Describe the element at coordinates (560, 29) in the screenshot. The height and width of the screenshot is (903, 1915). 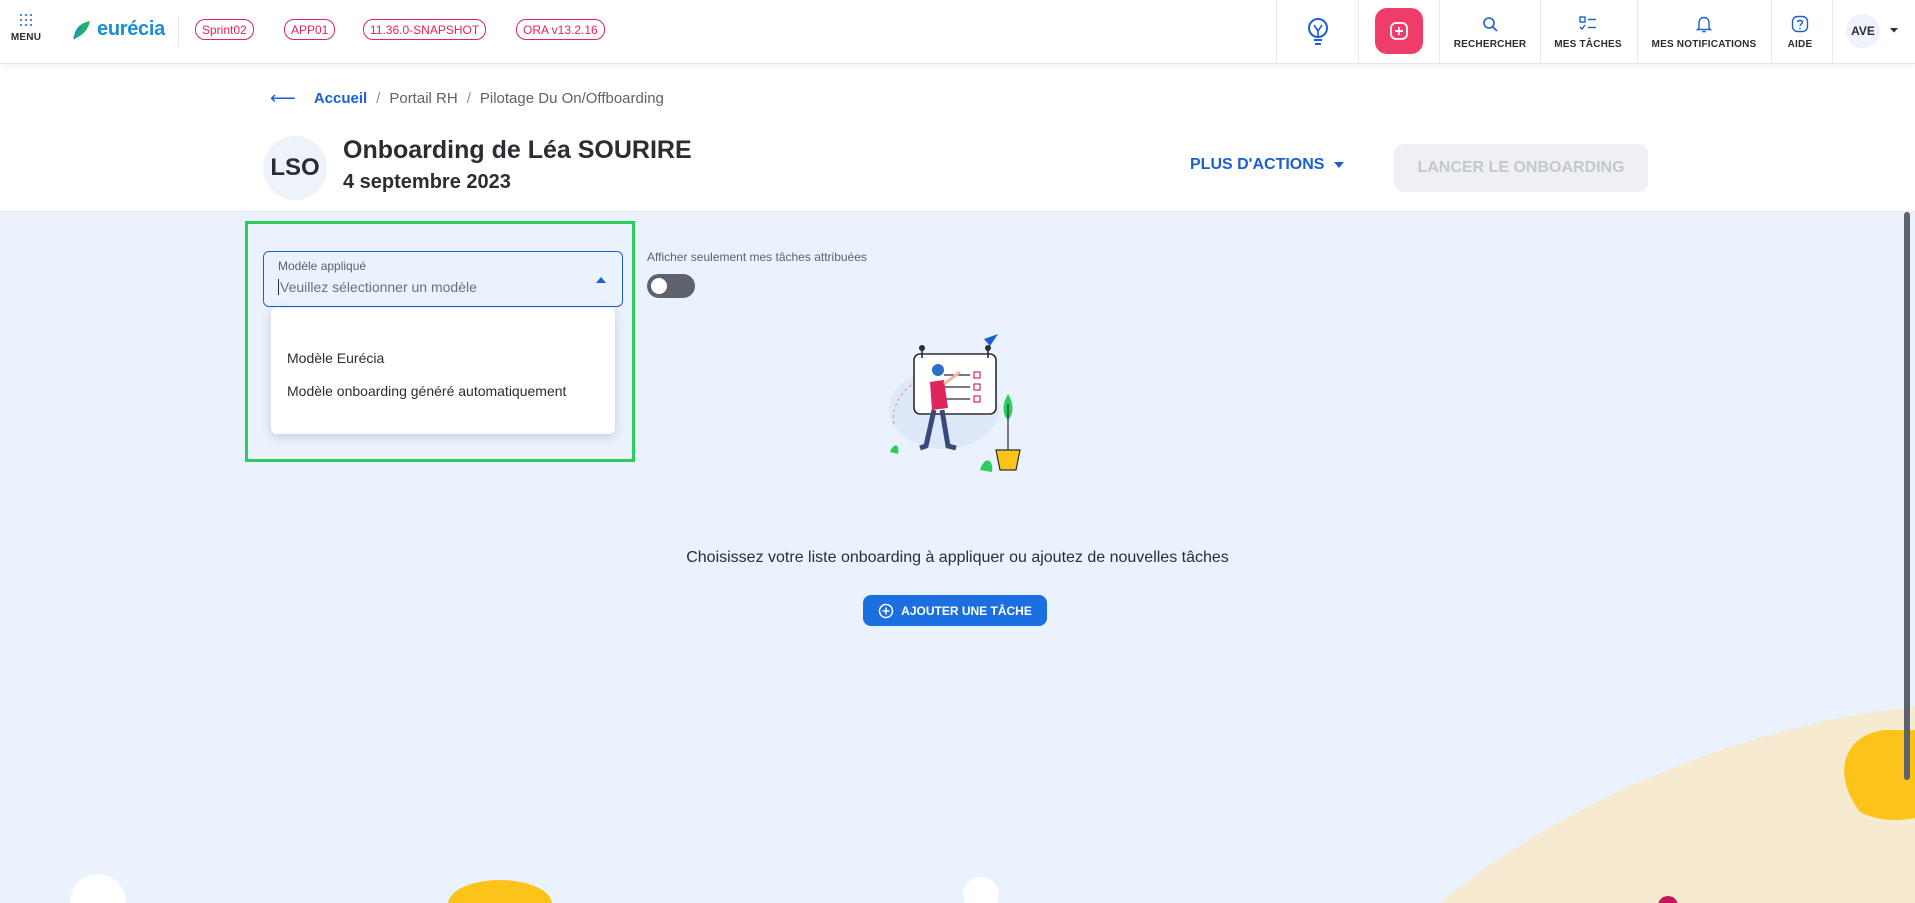
I see `env-badge-oracle: ORA v13.2.16` at that location.